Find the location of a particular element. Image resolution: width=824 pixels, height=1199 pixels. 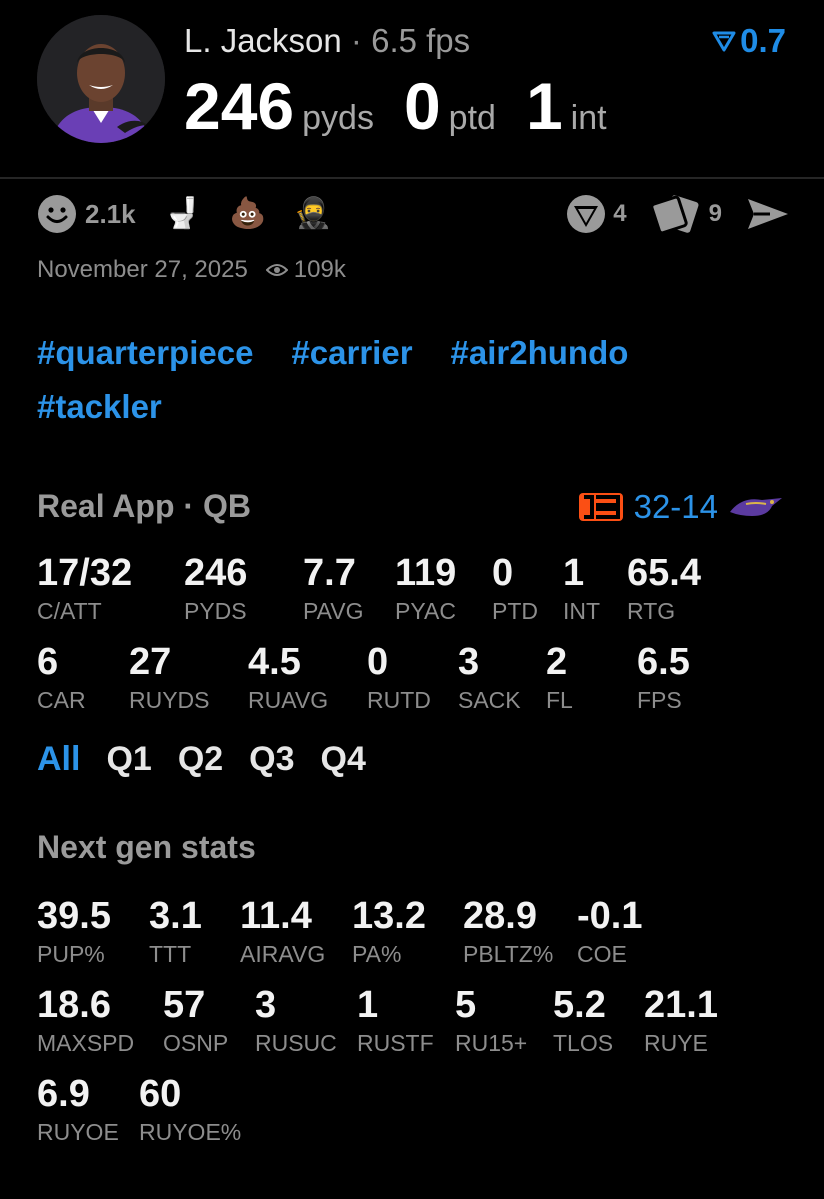

stat-pup: 39.5 PUP% is located at coordinates (74, 931).